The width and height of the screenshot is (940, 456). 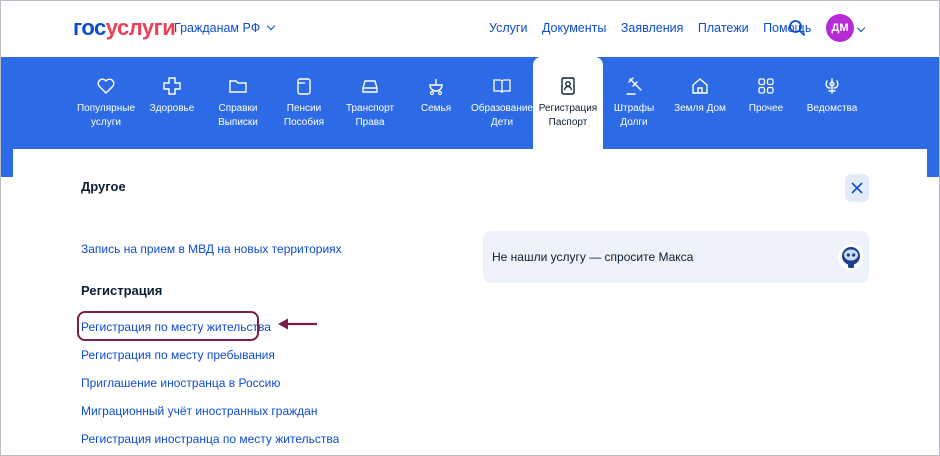 I want to click on stroller-icon, so click(x=436, y=87).